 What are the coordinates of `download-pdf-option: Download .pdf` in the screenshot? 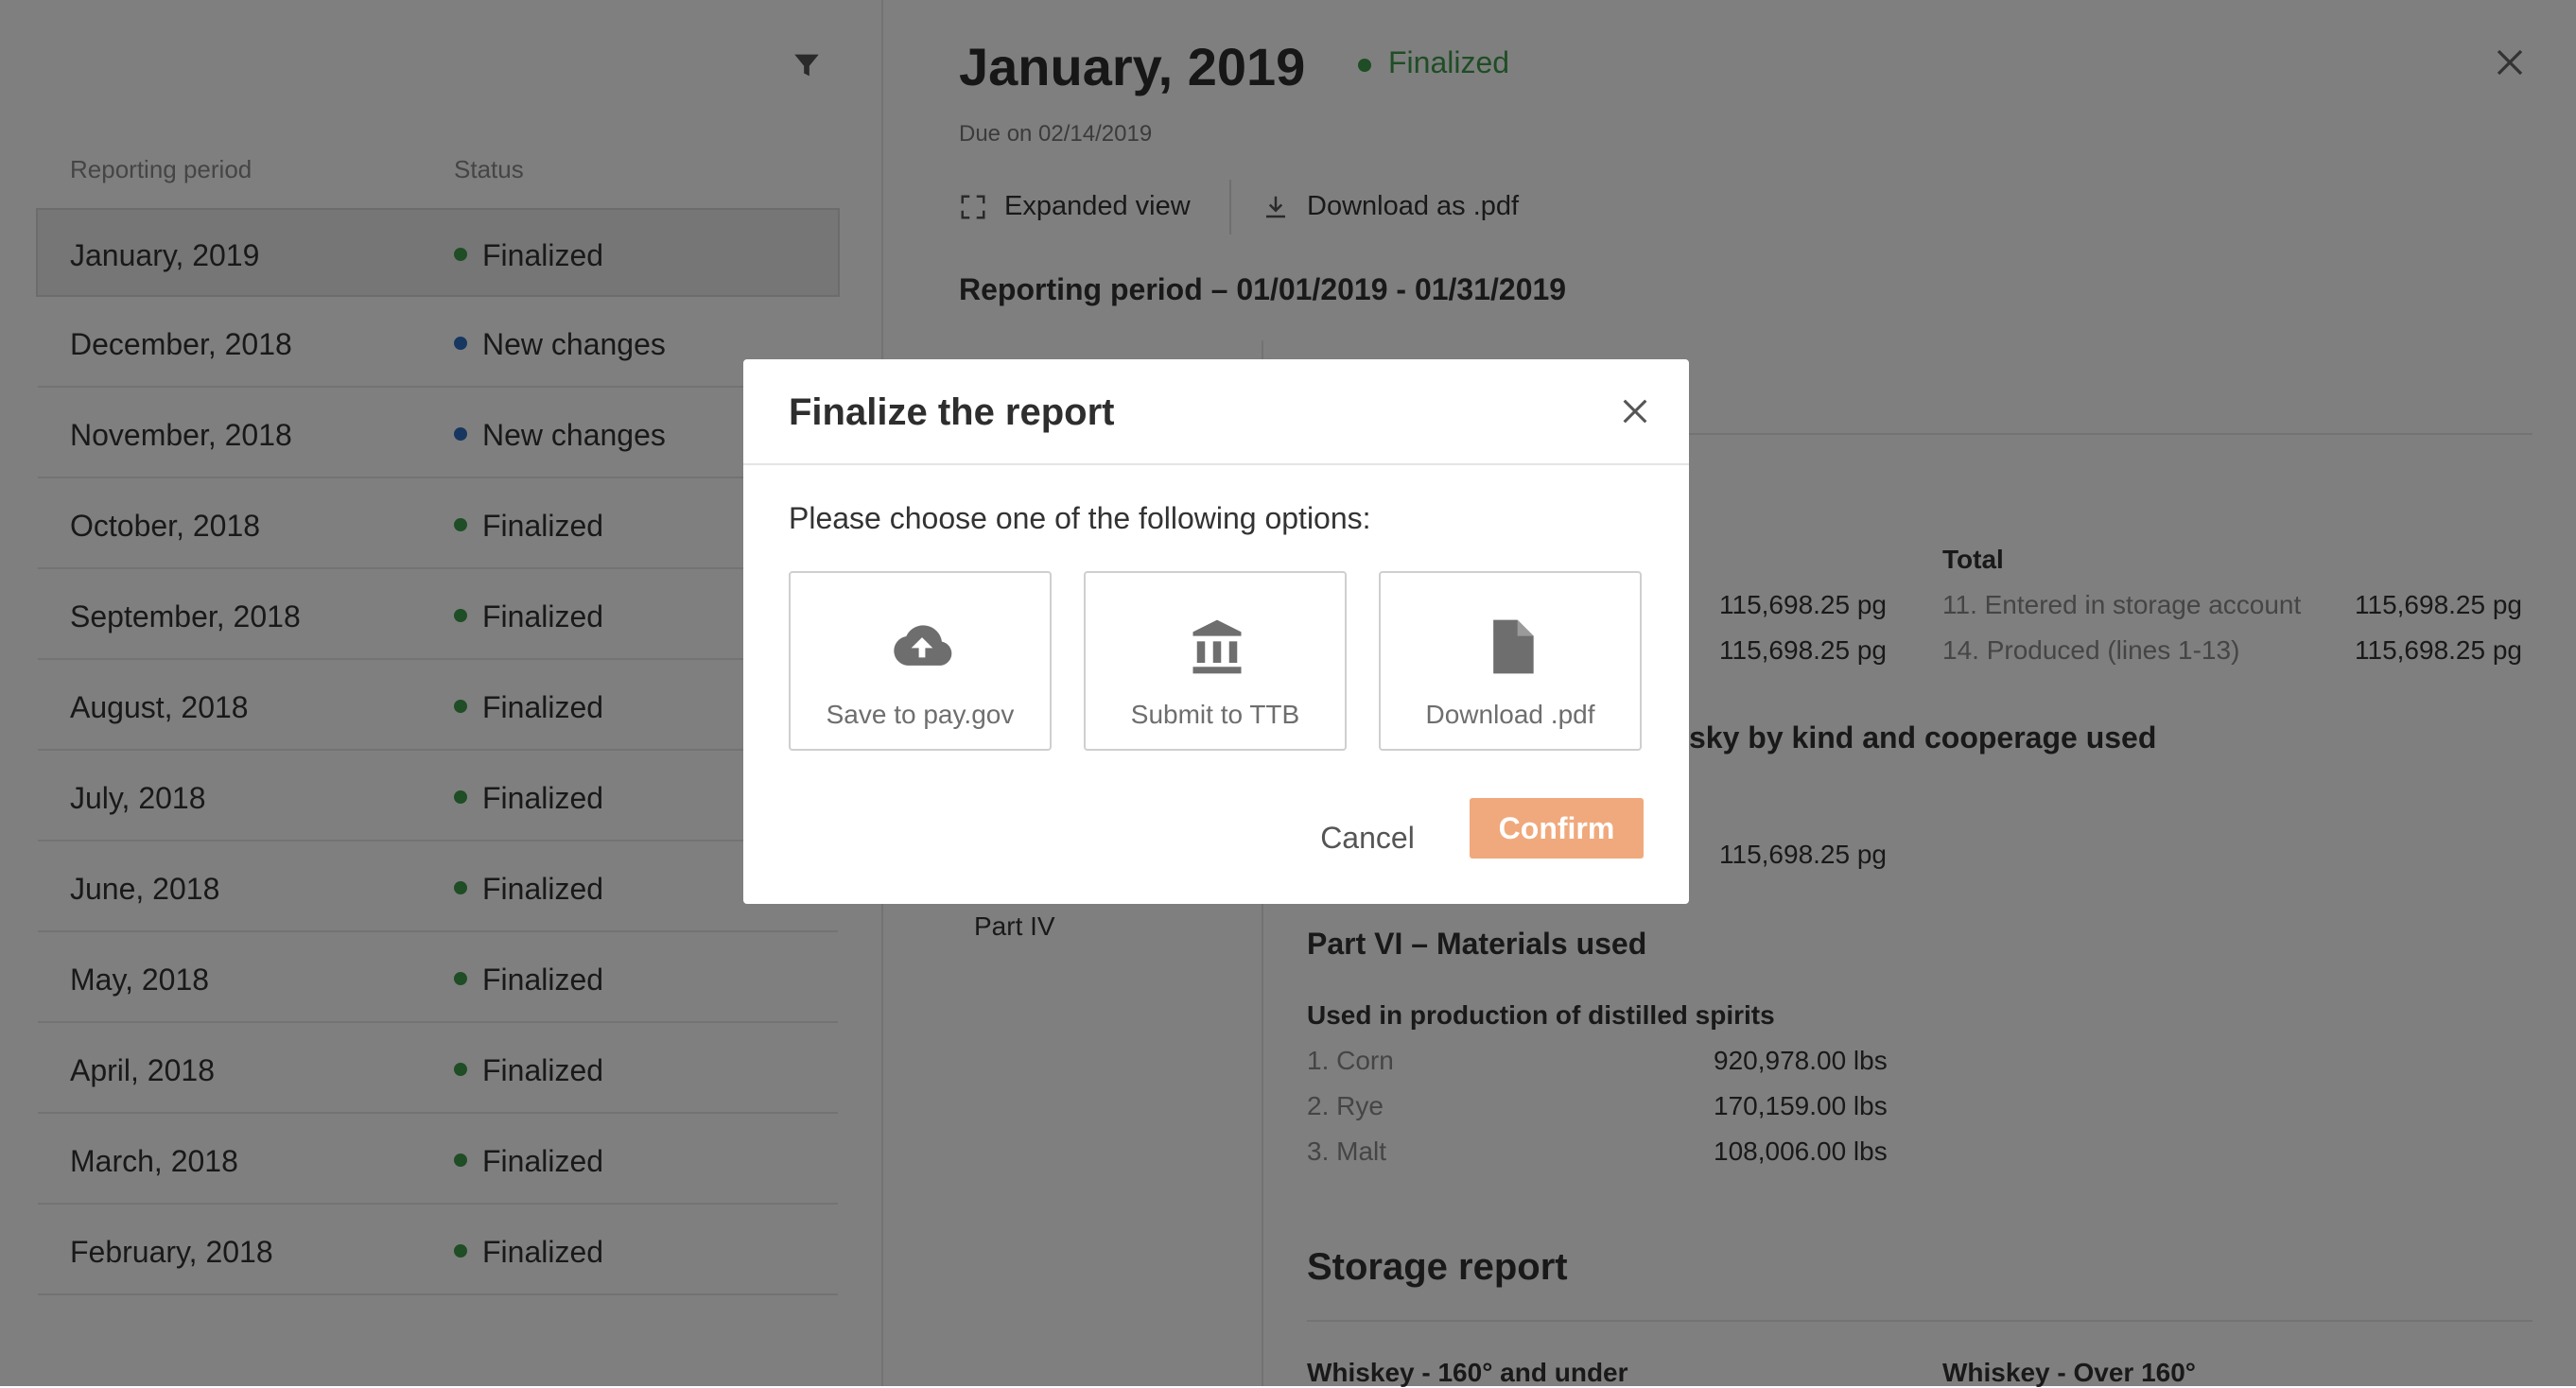 It's located at (1510, 661).